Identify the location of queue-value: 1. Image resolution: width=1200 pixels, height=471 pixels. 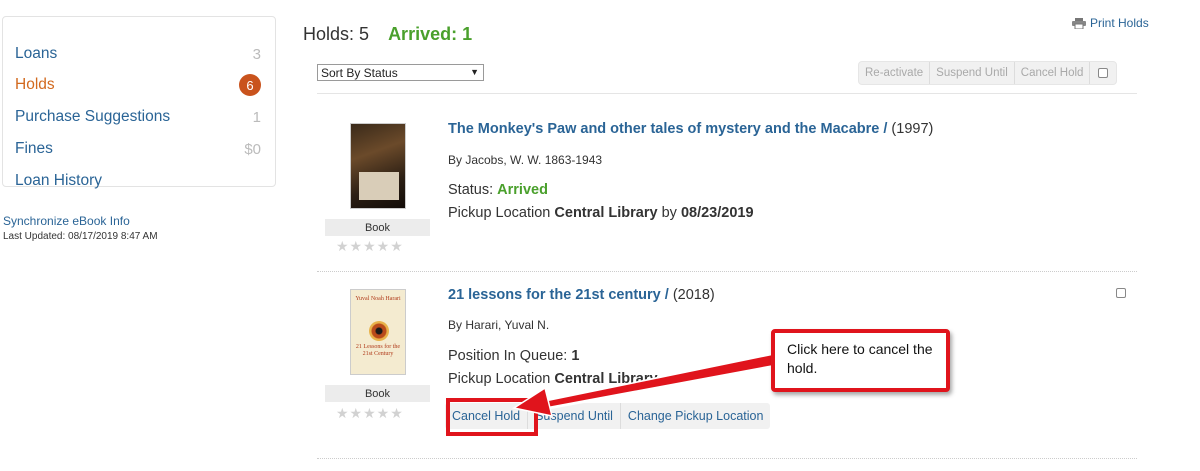
(575, 356).